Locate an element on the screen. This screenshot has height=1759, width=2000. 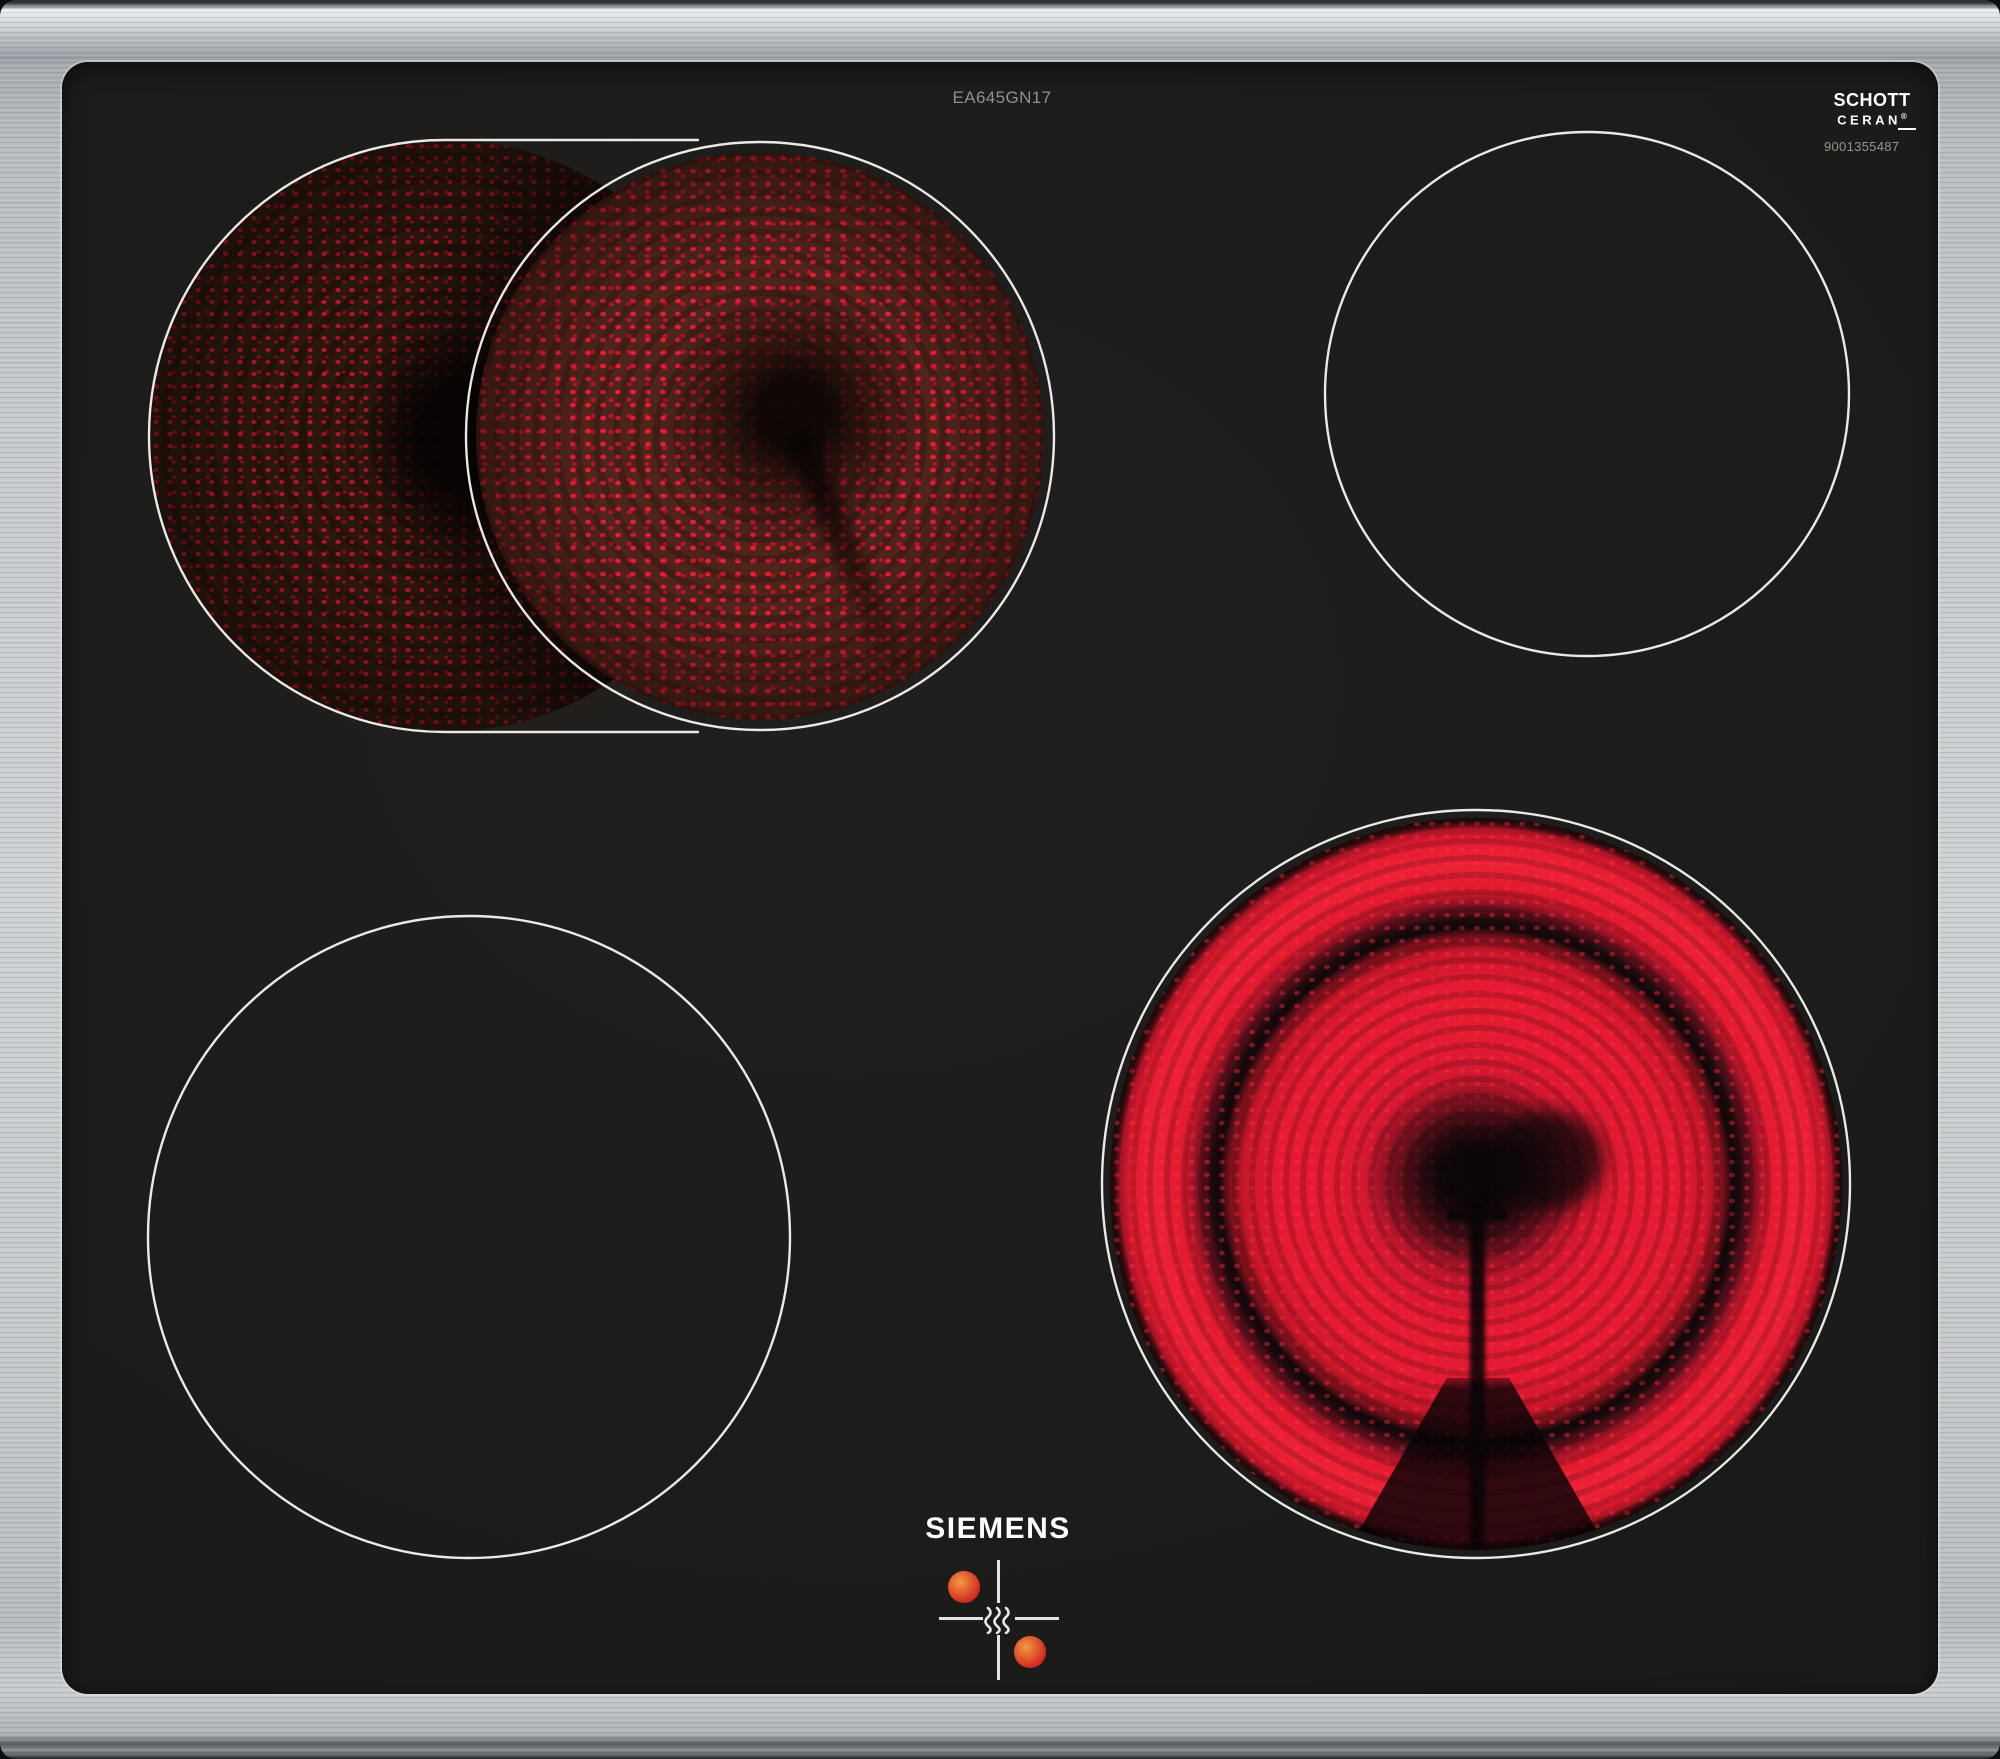
rear-left-center-shadow is located at coordinates (848, 554).